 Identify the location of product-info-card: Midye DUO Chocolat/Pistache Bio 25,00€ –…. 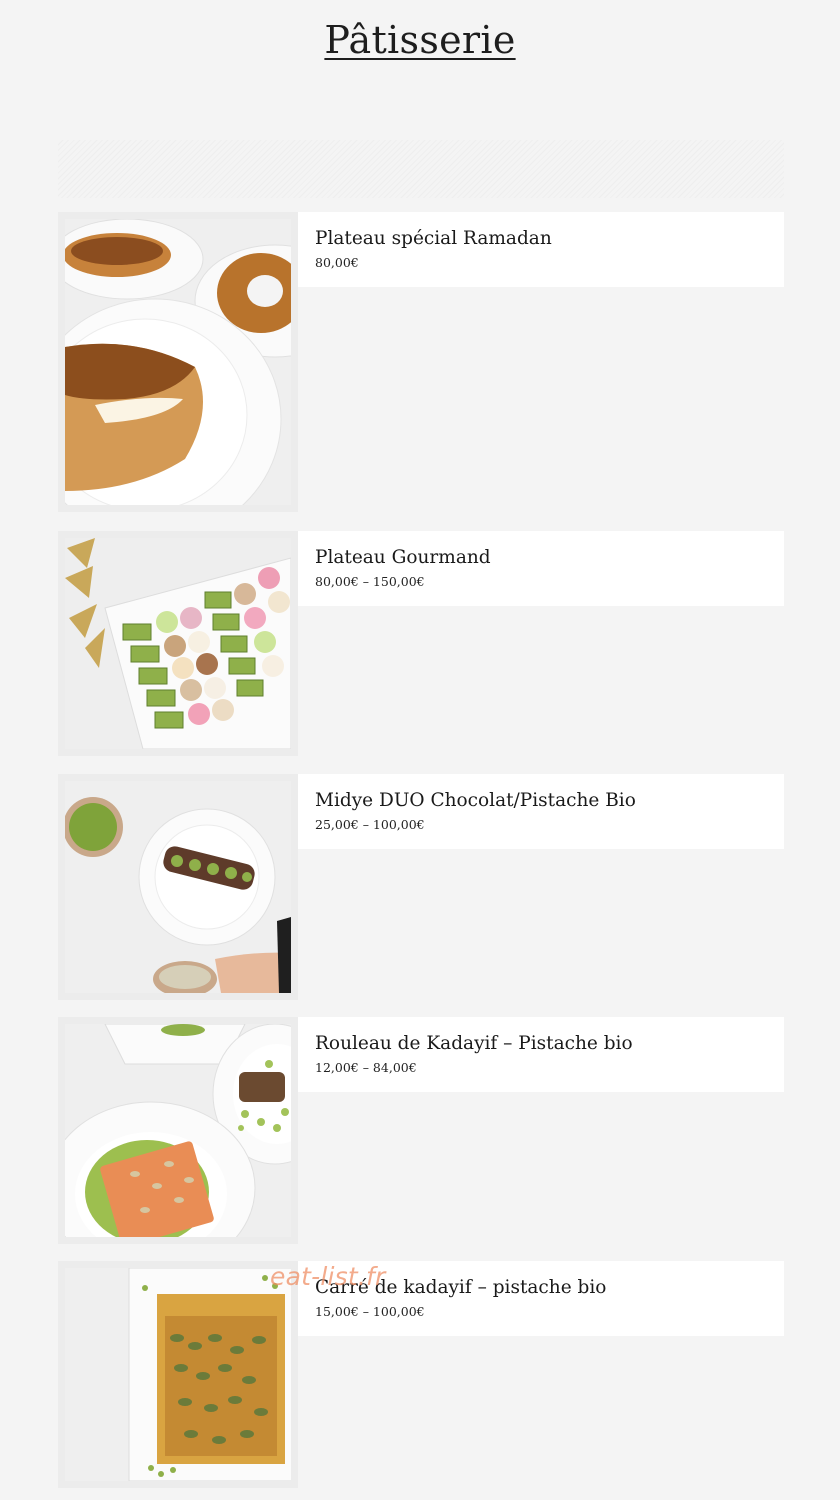
(541, 811).